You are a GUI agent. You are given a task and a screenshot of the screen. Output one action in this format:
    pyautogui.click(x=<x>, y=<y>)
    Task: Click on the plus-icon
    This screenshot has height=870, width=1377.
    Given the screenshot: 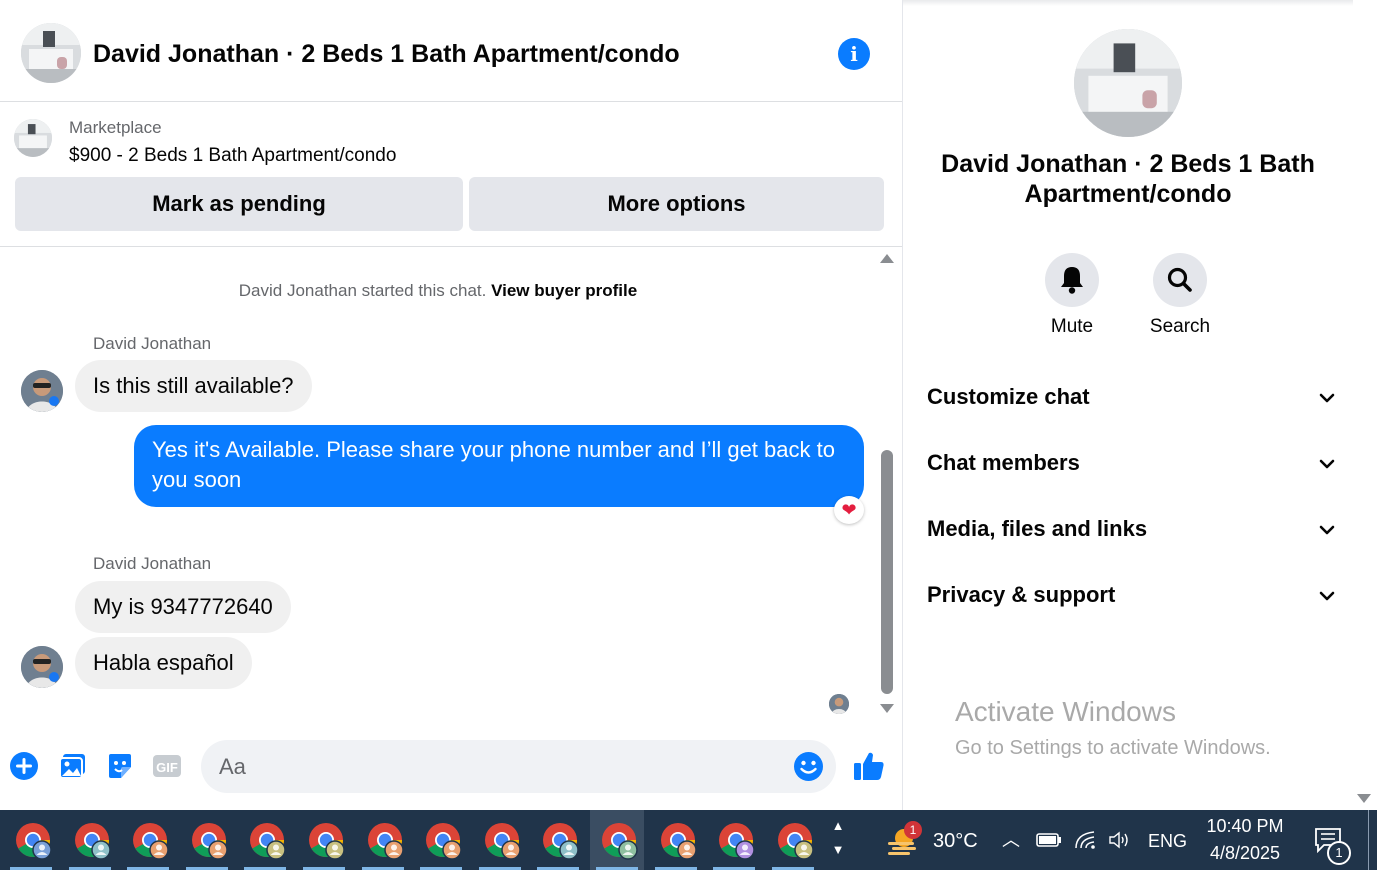 What is the action you would take?
    pyautogui.click(x=24, y=766)
    